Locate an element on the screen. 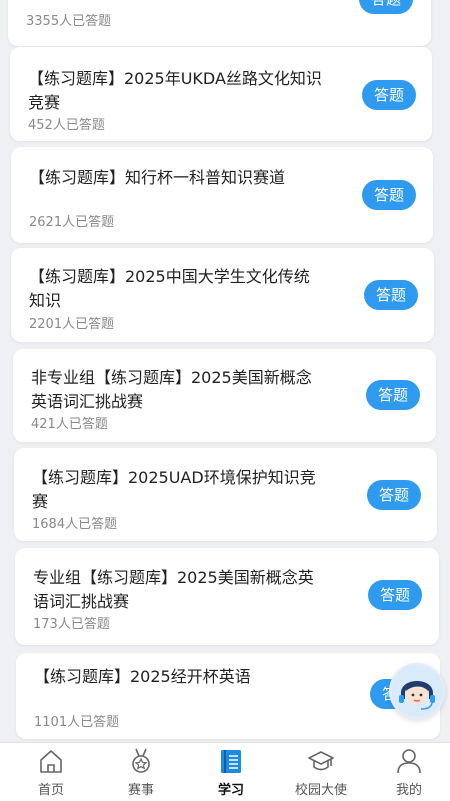 This screenshot has width=450, height=801. item-title: 【练习题库】知行杯一科普知识赛道 is located at coordinates (157, 177).